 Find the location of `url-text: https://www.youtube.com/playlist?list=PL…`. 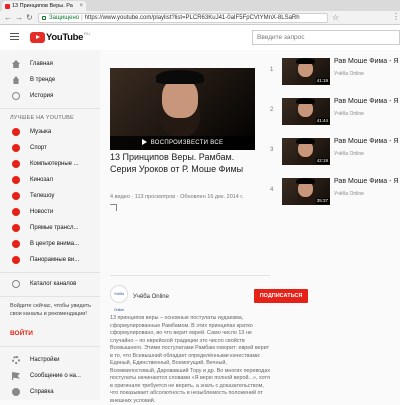

url-text: https://www.youtube.com/playlist?list=PL… is located at coordinates (192, 18).